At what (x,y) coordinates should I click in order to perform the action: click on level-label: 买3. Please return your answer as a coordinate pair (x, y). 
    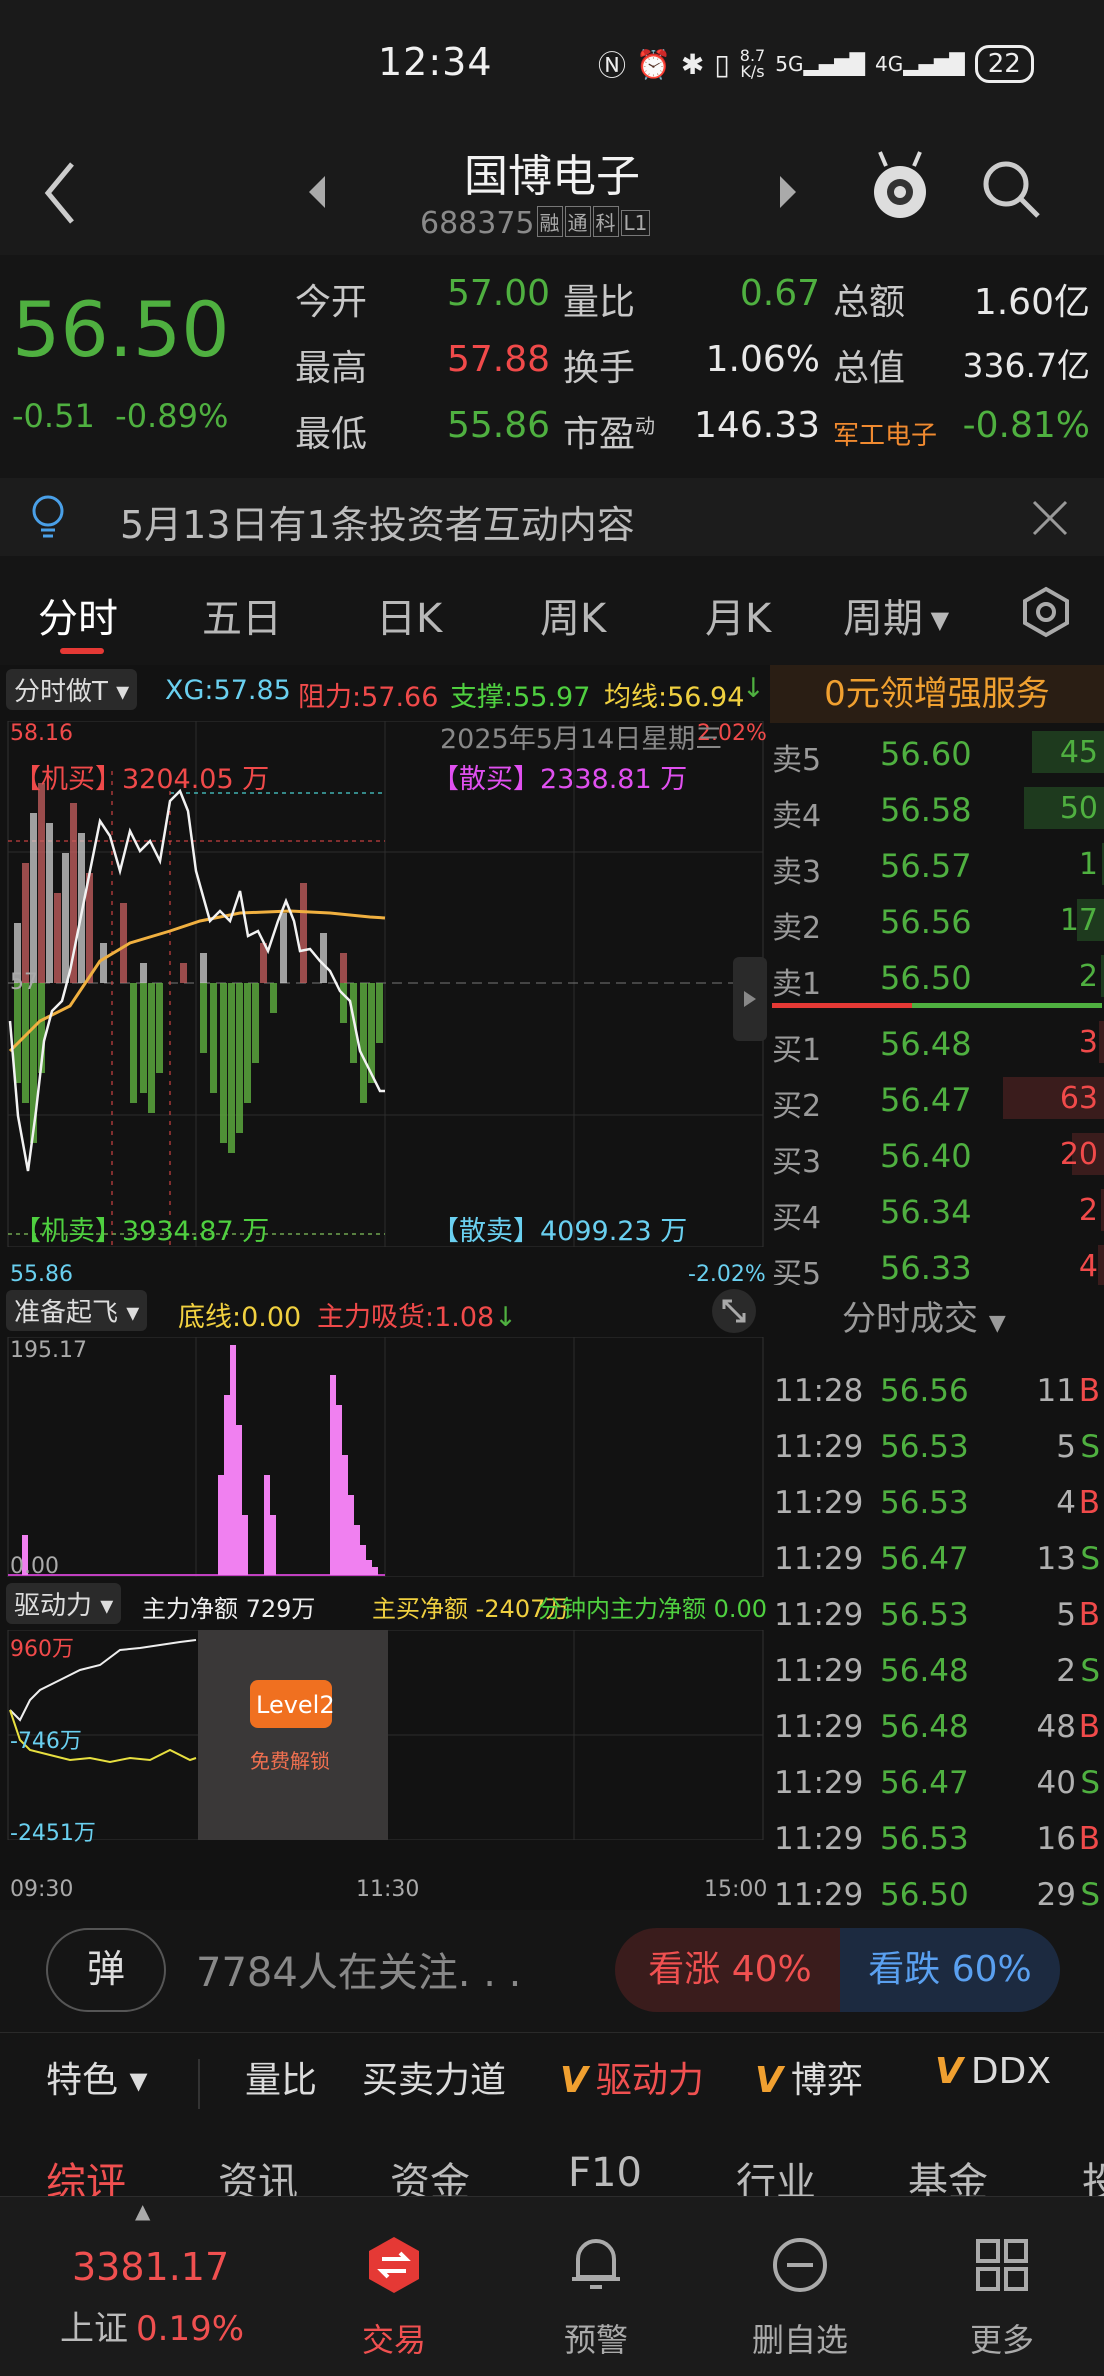
    Looking at the image, I should click on (797, 1162).